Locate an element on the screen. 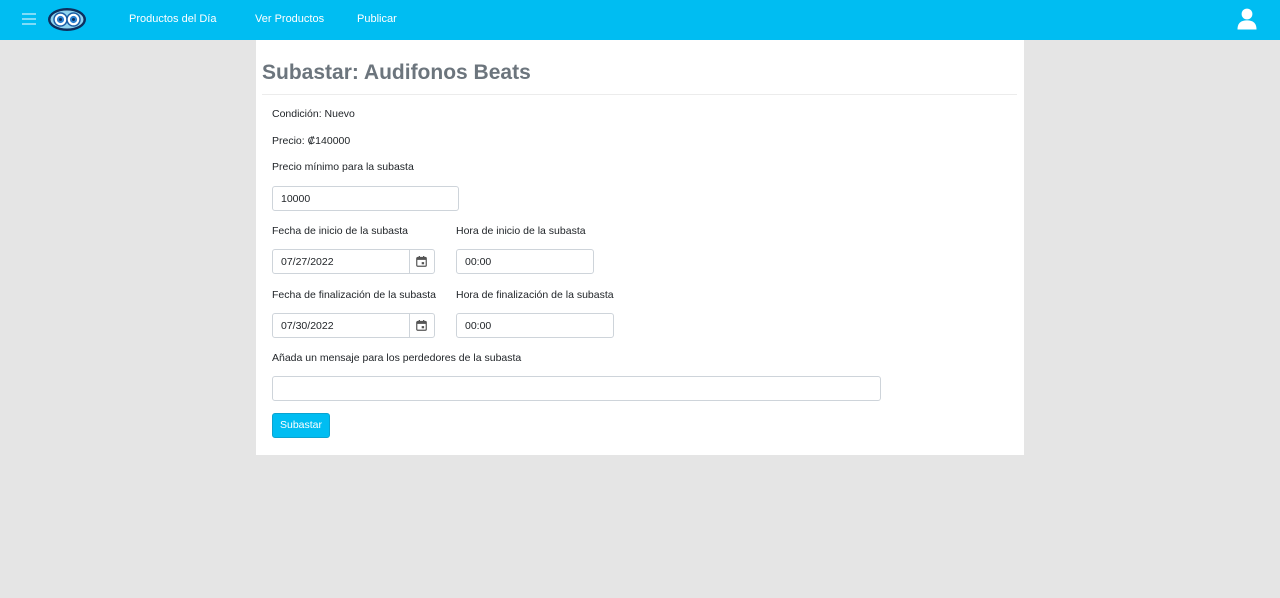  top-navbar: Productos del Día Ver Productos Publicar is located at coordinates (640, 20).